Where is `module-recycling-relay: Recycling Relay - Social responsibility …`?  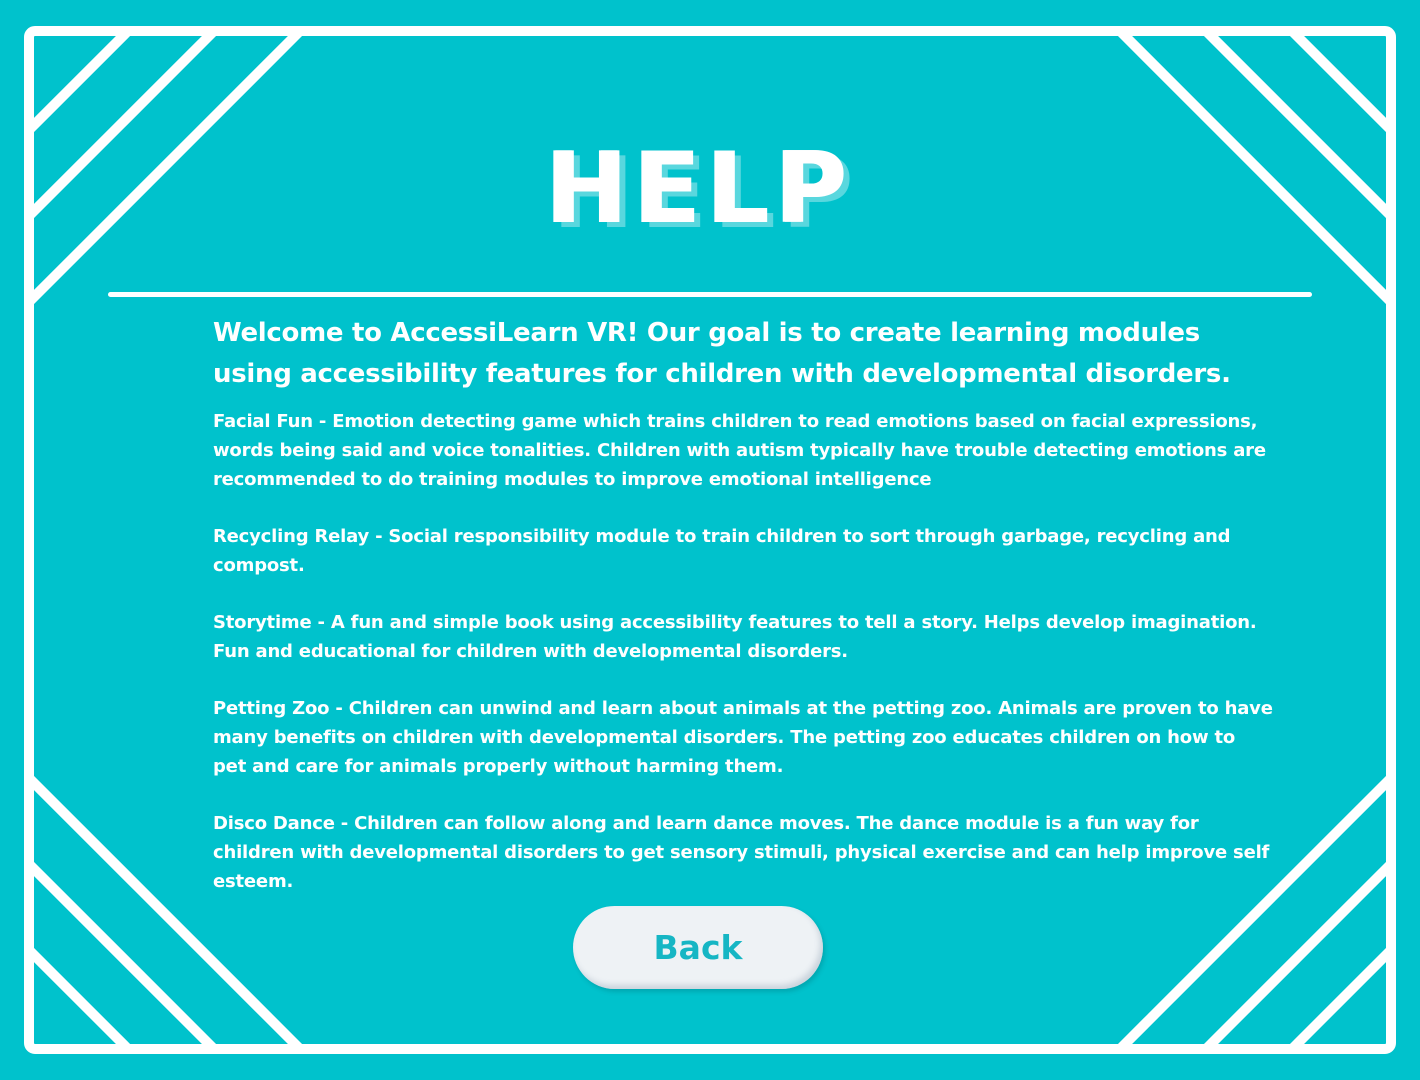 module-recycling-relay: Recycling Relay - Social responsibility … is located at coordinates (722, 551).